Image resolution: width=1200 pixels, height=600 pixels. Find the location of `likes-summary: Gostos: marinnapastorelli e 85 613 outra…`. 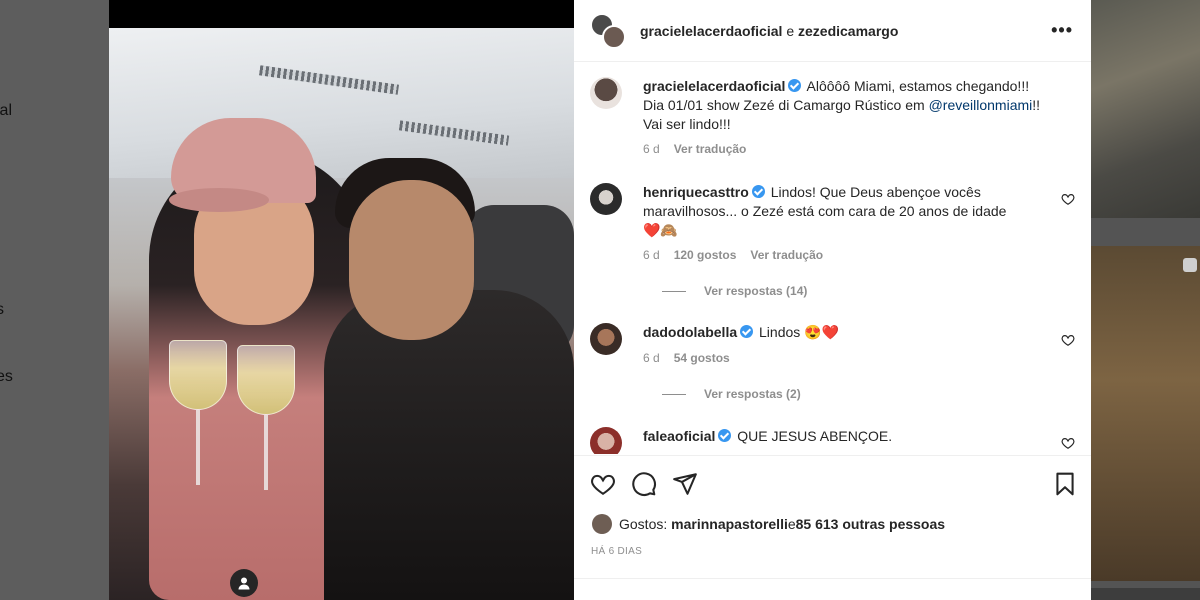

likes-summary: Gostos: marinnapastorelli e 85 613 outra… is located at coordinates (768, 524).